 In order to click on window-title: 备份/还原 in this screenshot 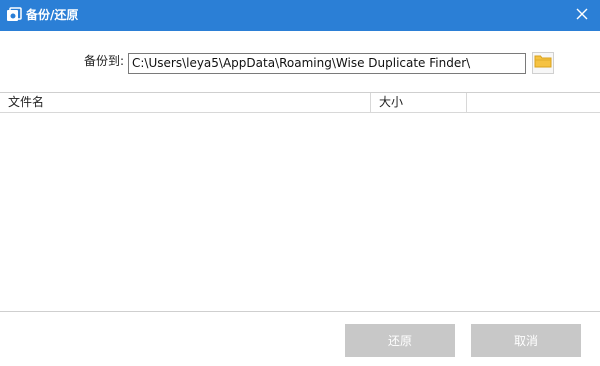, I will do `click(52, 15)`.